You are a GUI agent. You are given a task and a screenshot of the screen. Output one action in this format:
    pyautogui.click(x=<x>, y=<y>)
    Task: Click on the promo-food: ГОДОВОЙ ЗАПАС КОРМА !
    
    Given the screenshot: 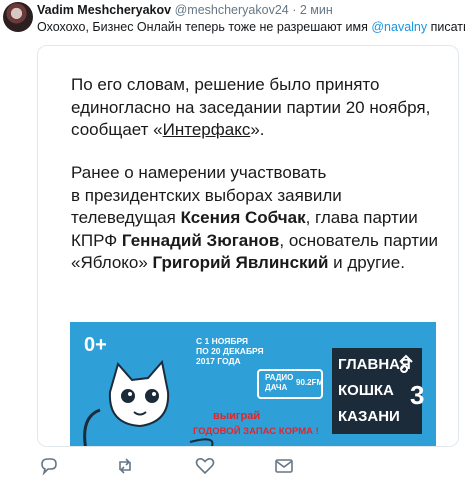 What is the action you would take?
    pyautogui.click(x=256, y=431)
    